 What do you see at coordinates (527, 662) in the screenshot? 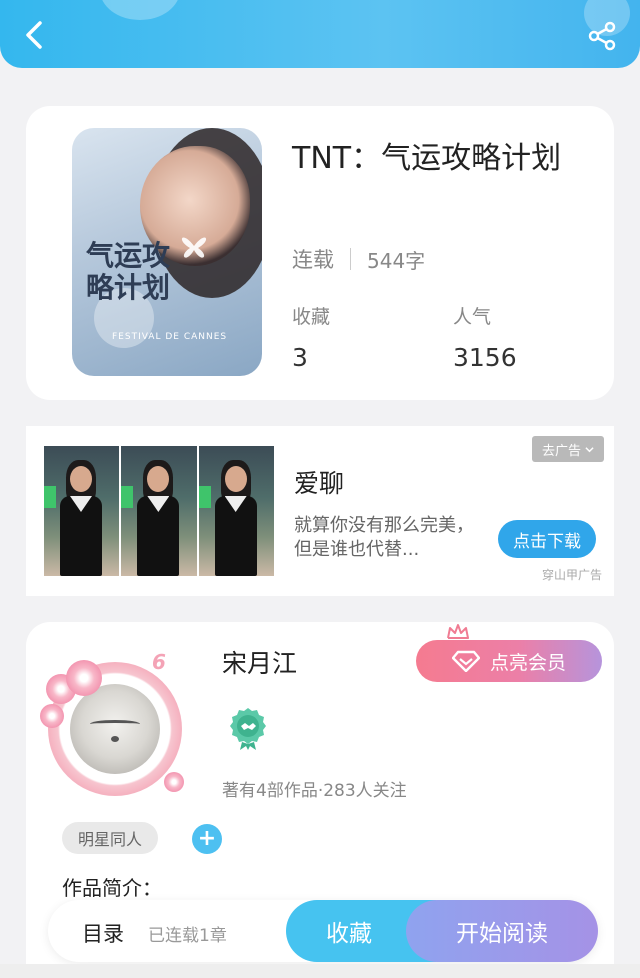
I see `activate-vip-label: 点亮会员` at bounding box center [527, 662].